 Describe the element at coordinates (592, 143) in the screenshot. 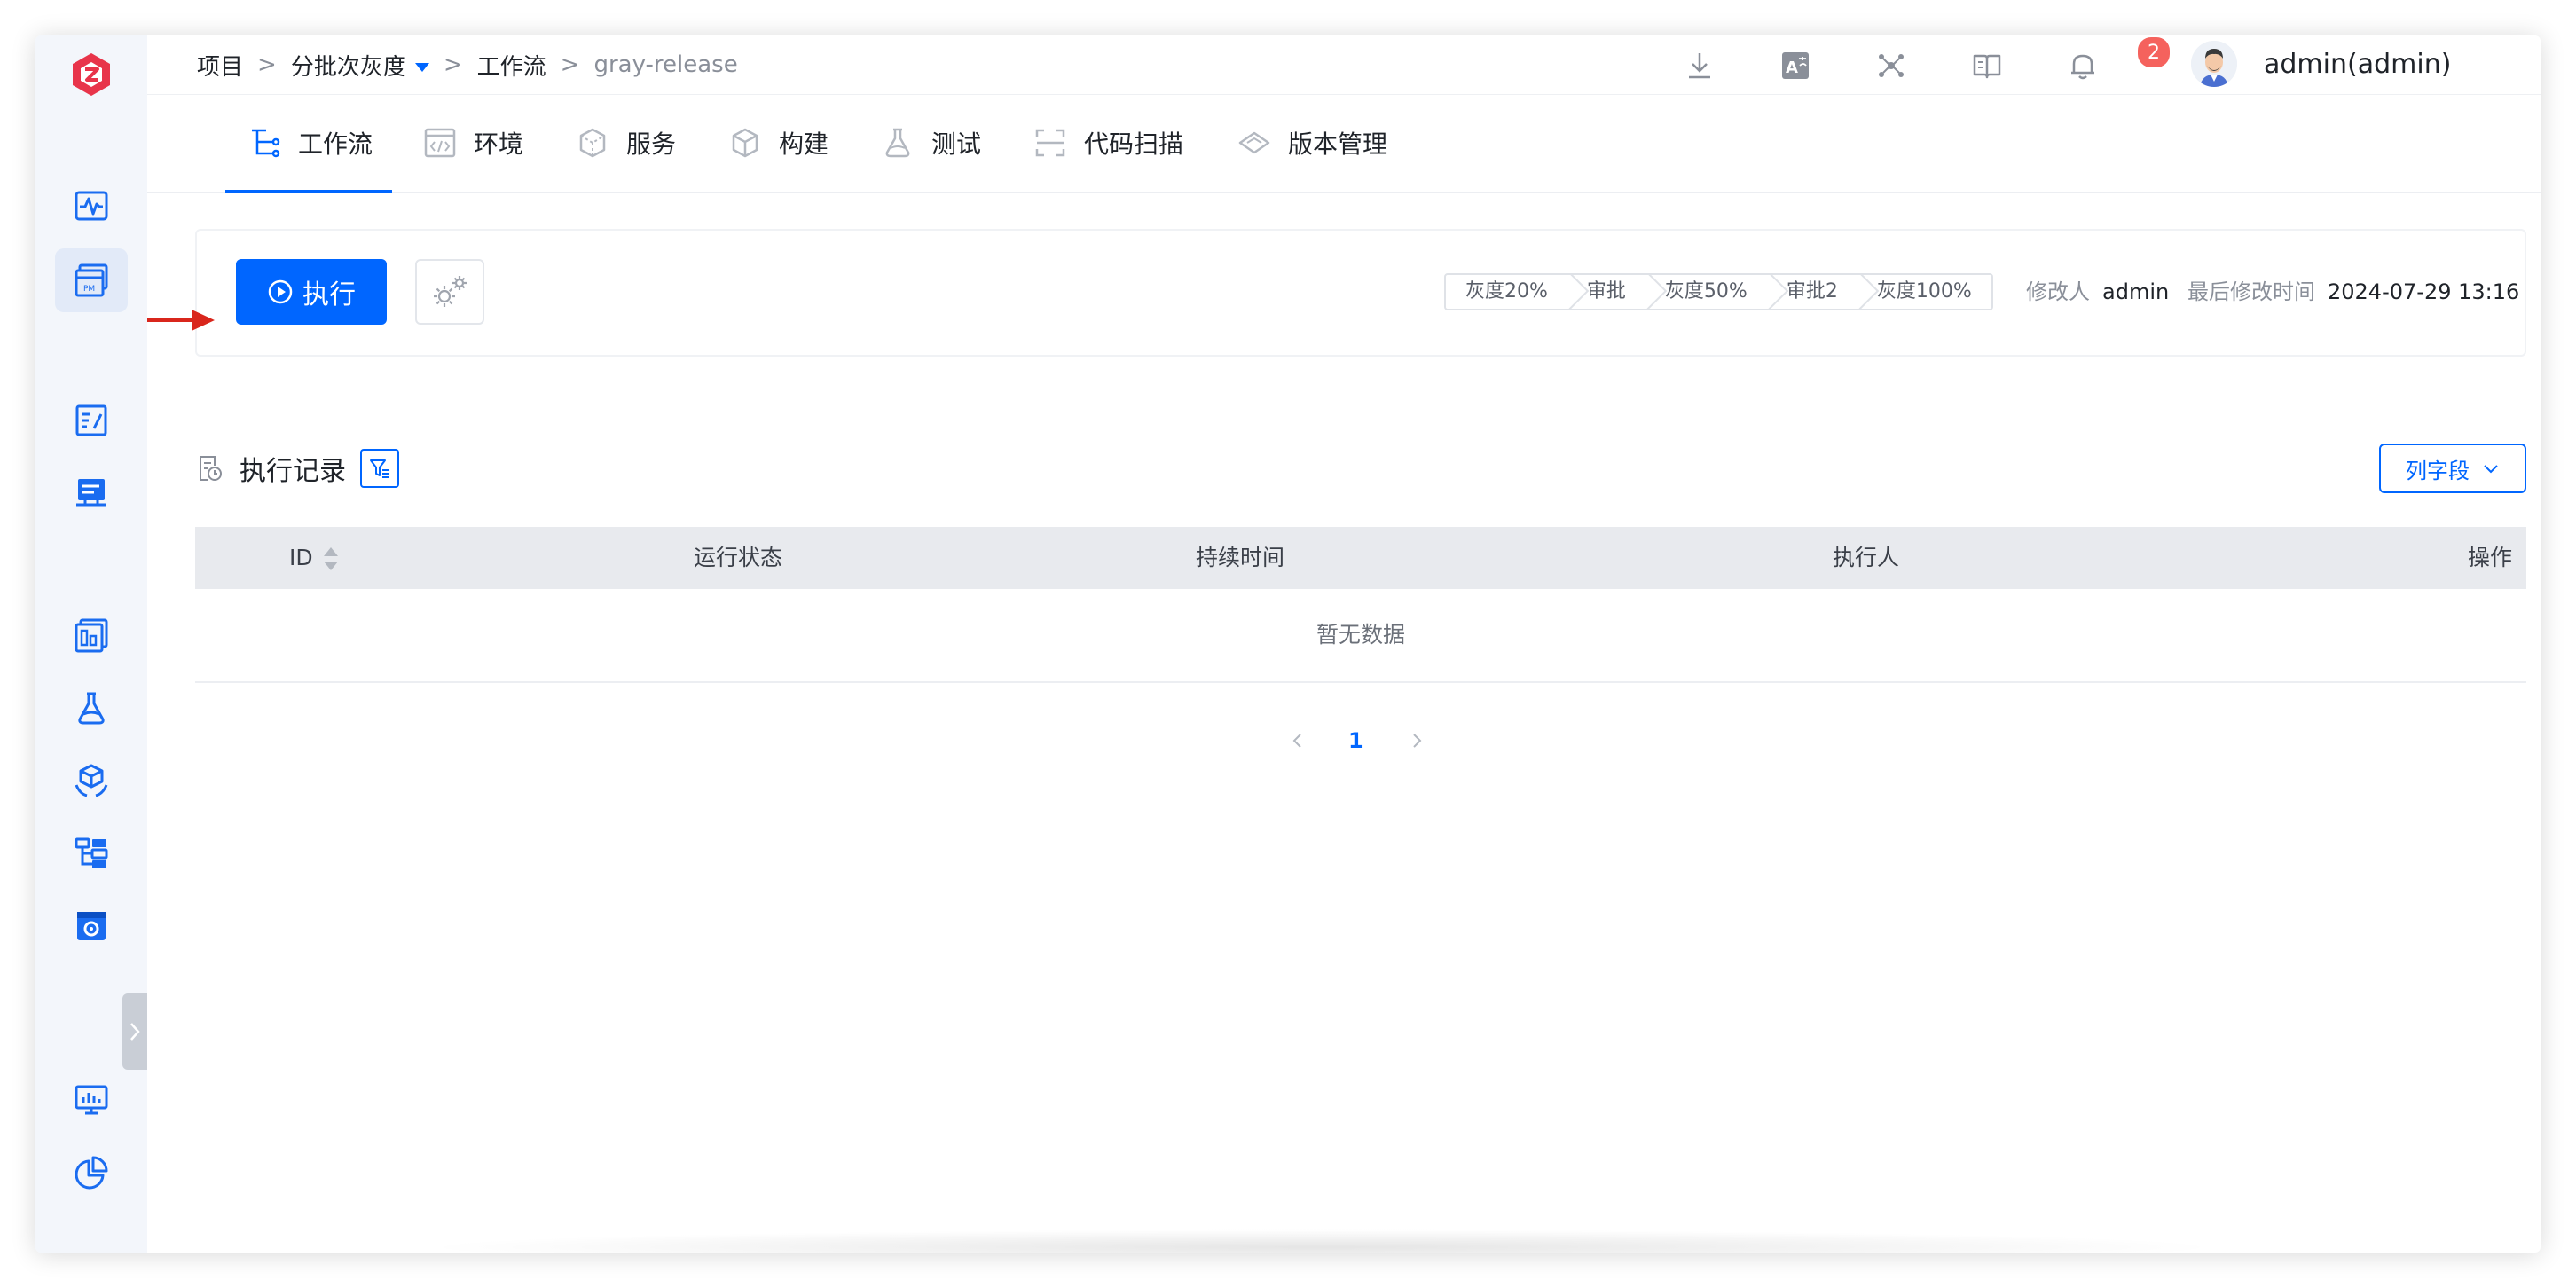

I see `service-icon` at that location.